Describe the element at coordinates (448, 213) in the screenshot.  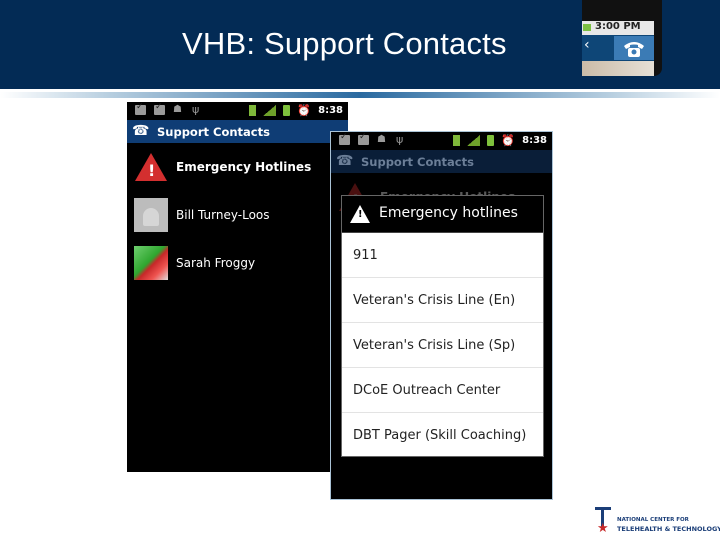
I see `dialog-title: Emergency hotlines` at that location.